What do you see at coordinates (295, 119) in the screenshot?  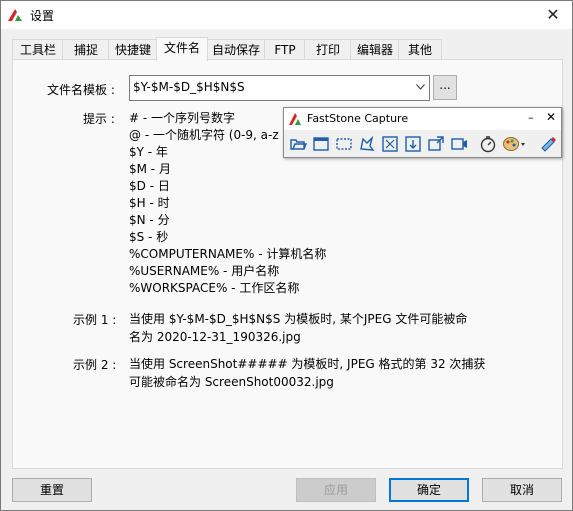 I see `faststone-logo-icon` at bounding box center [295, 119].